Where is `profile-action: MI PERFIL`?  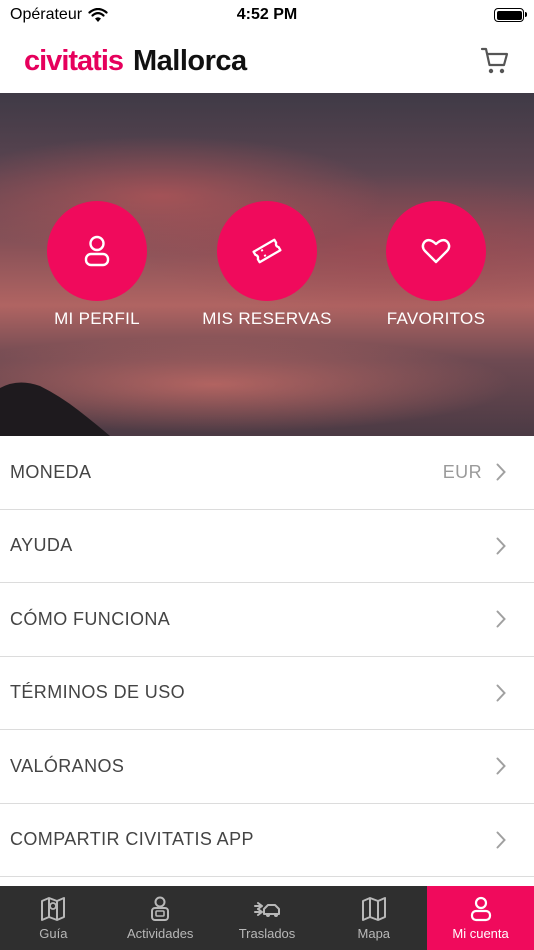 profile-action: MI PERFIL is located at coordinates (97, 265).